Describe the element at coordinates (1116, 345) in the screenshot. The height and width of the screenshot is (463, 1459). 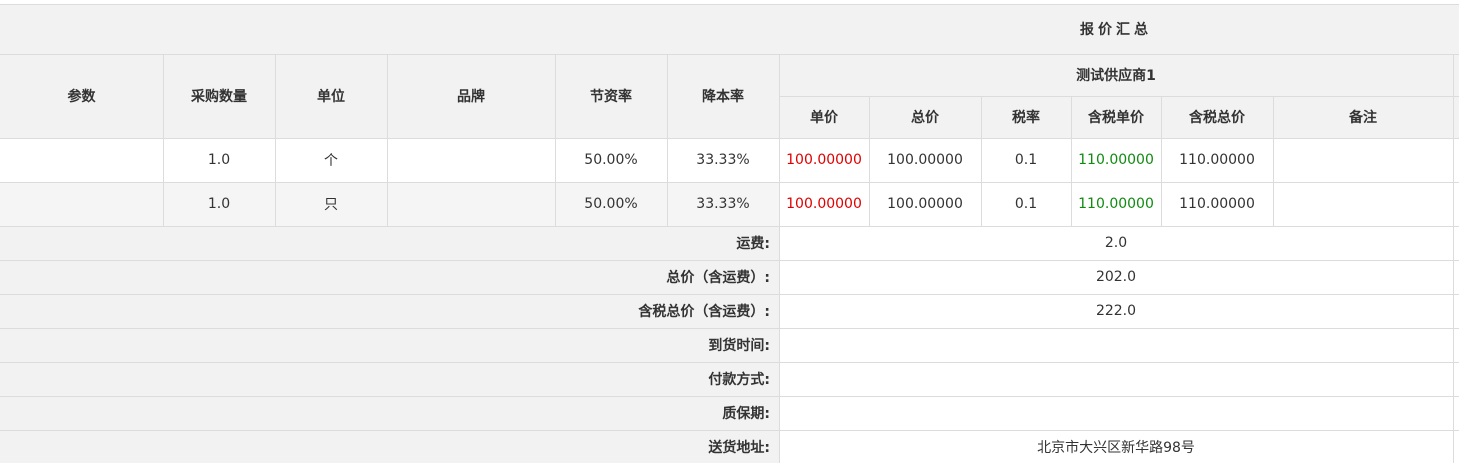
I see `delivery-time-value` at that location.